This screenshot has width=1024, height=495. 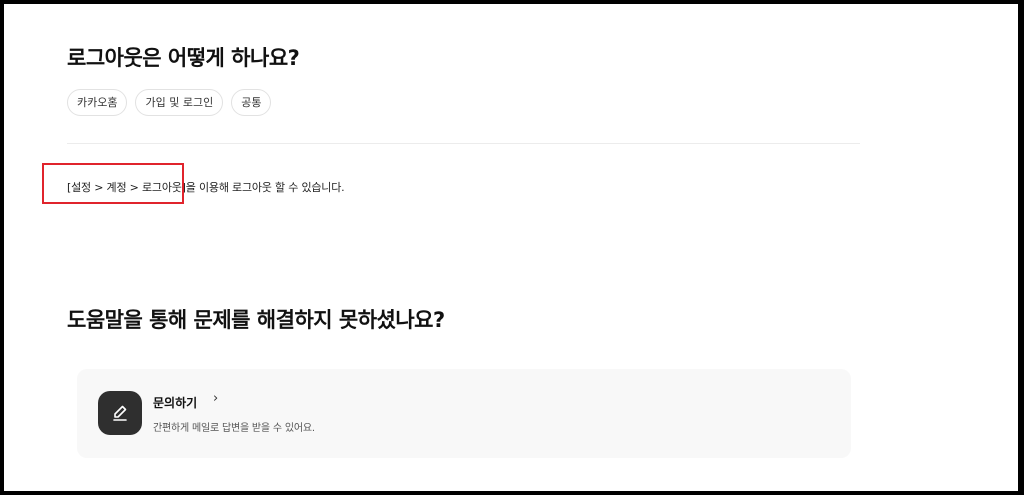 What do you see at coordinates (175, 403) in the screenshot?
I see `contact-label: 문의하기` at bounding box center [175, 403].